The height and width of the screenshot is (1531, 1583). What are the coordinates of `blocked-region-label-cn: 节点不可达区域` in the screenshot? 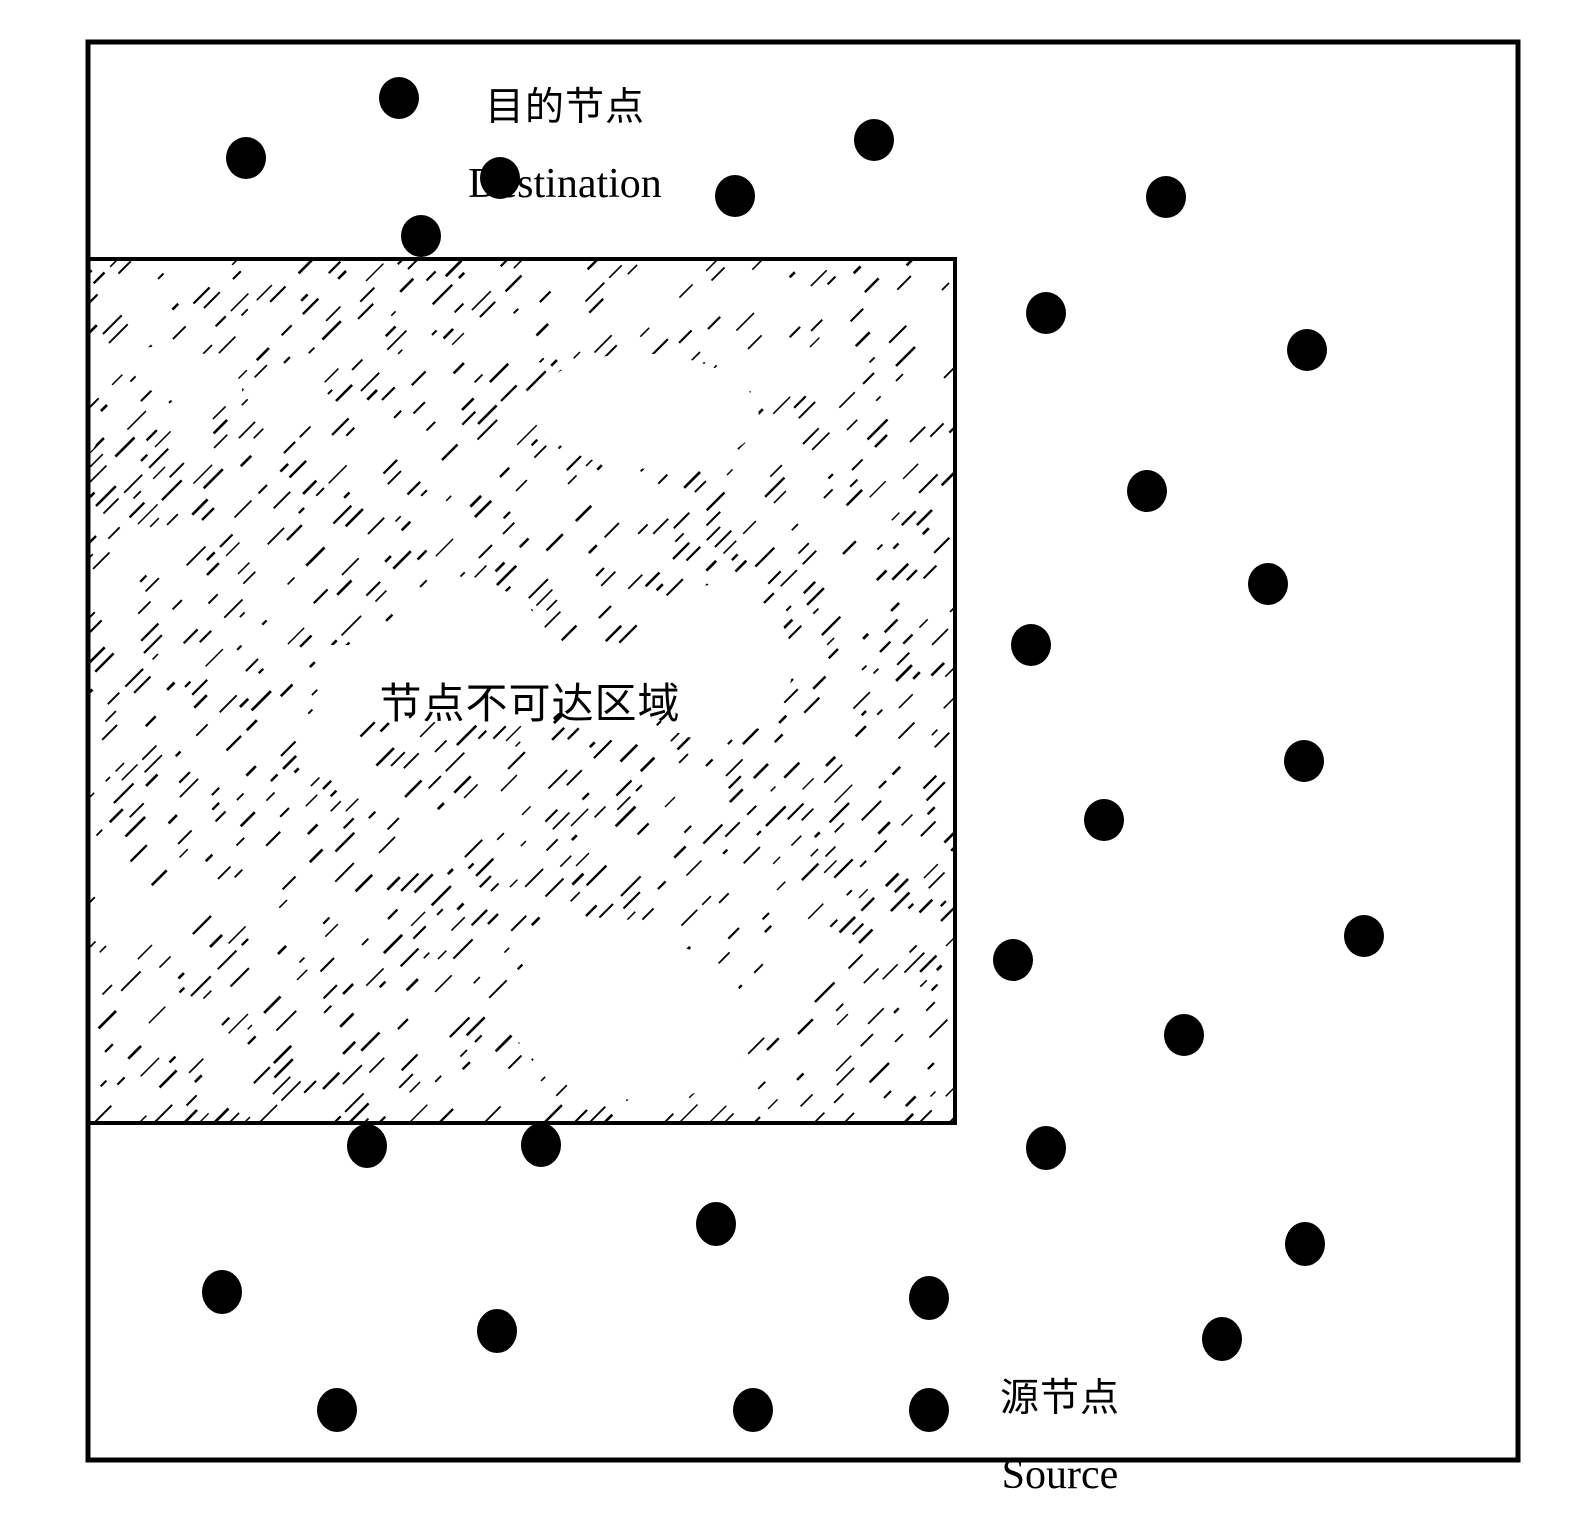 It's located at (530, 703).